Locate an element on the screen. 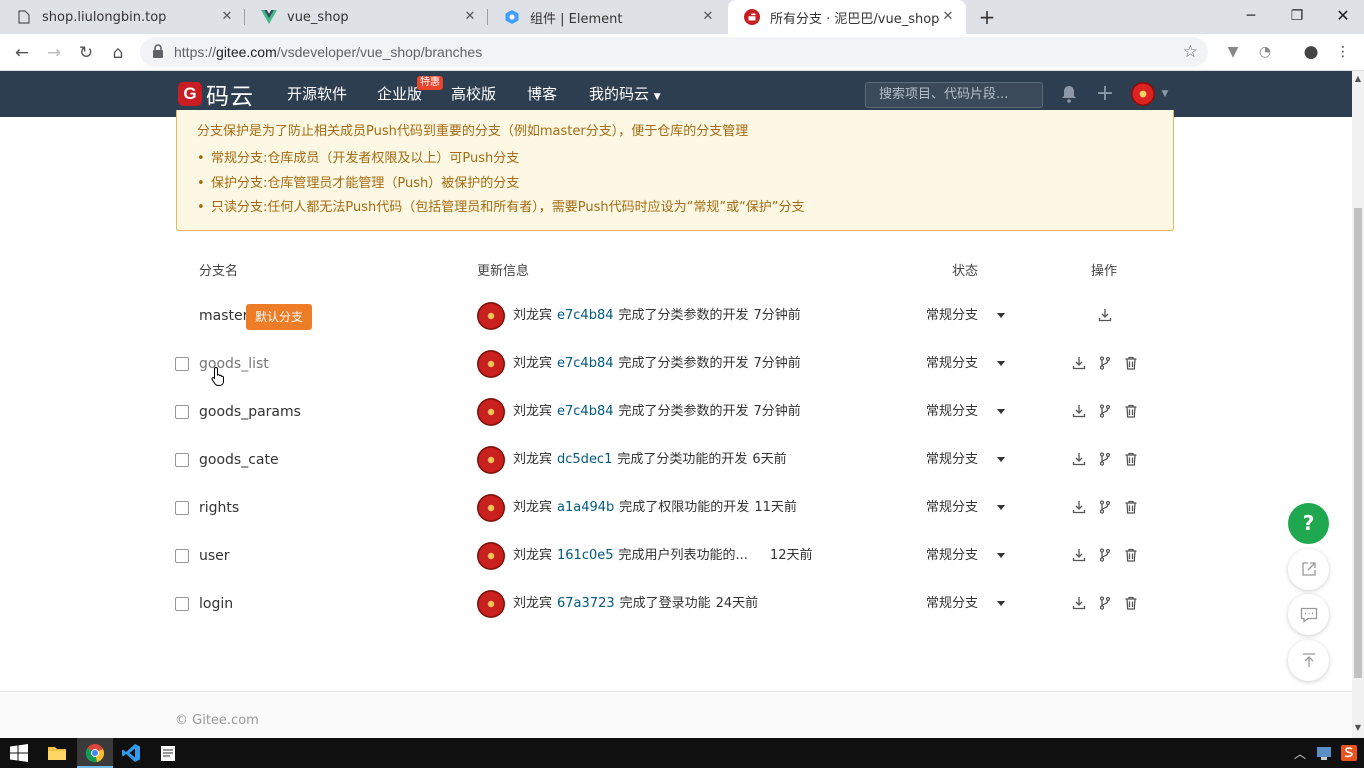 The image size is (1364, 768). vertical-scrollbar: ▲ ▼ is located at coordinates (1358, 404).